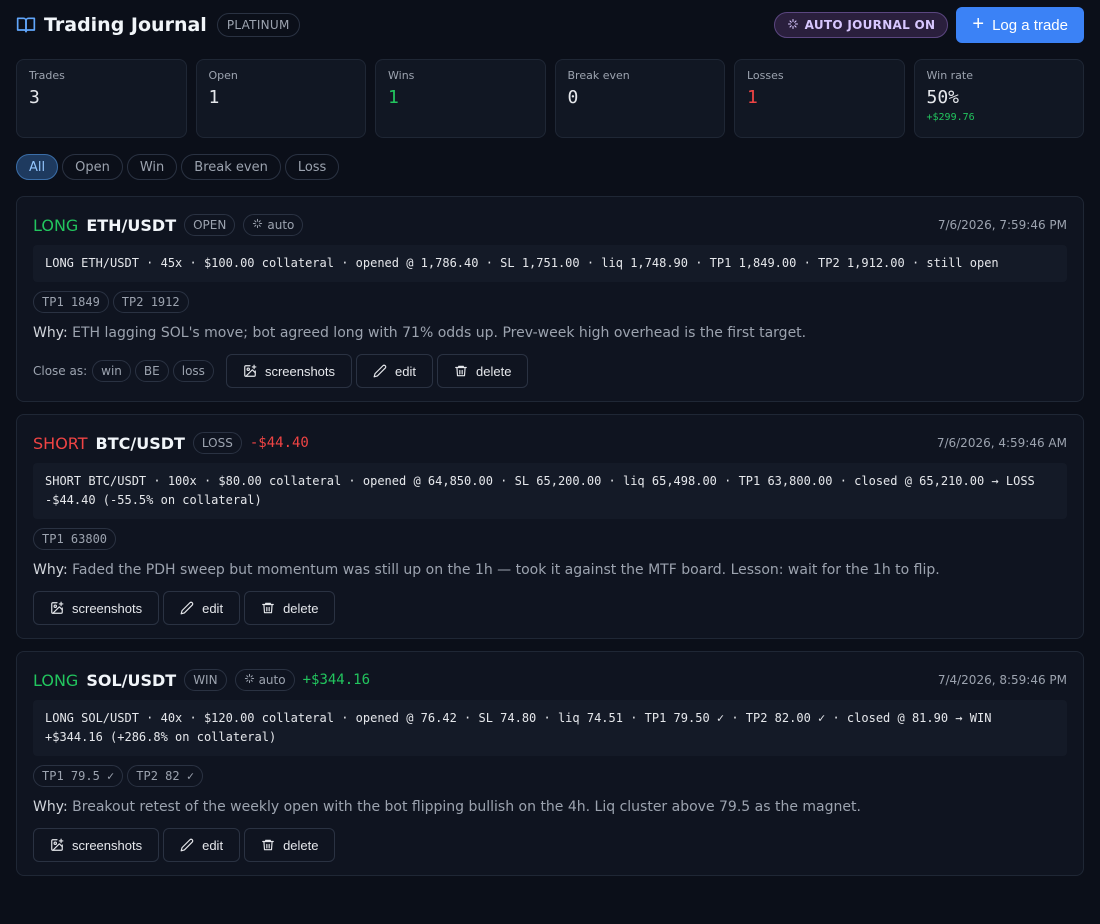 Image resolution: width=1100 pixels, height=924 pixels. Describe the element at coordinates (573, 97) in the screenshot. I see `stat-value: 0` at that location.